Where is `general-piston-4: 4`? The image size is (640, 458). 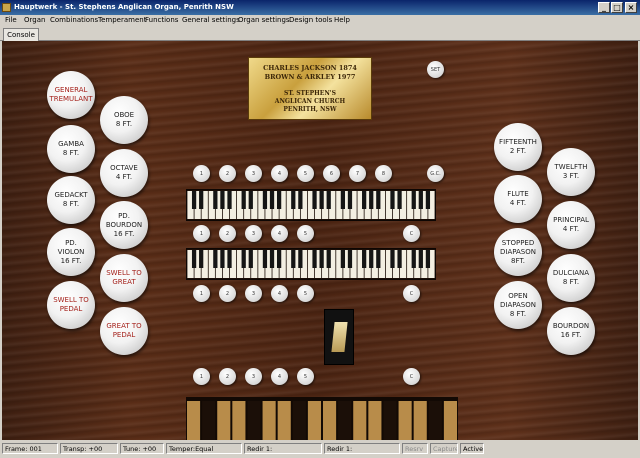 general-piston-4: 4 is located at coordinates (279, 173).